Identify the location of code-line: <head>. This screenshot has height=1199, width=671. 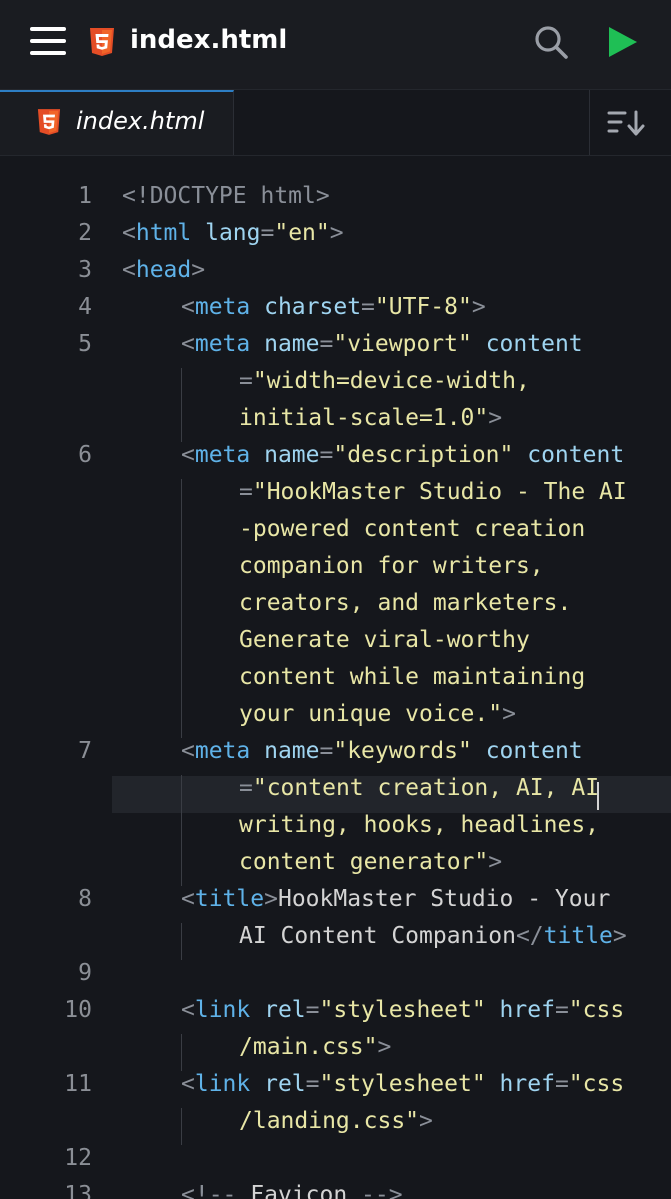
(163, 270).